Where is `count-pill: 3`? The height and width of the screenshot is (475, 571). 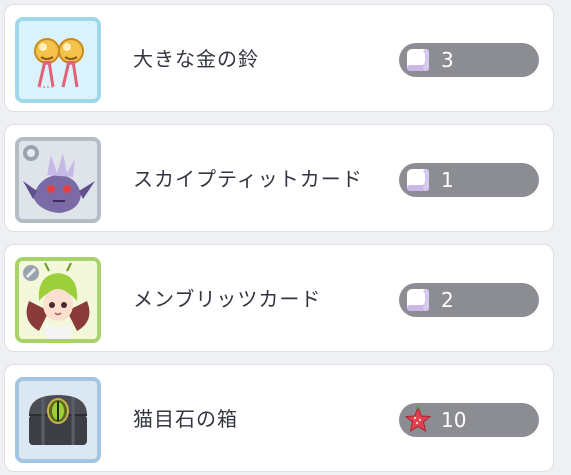
count-pill: 3 is located at coordinates (469, 60).